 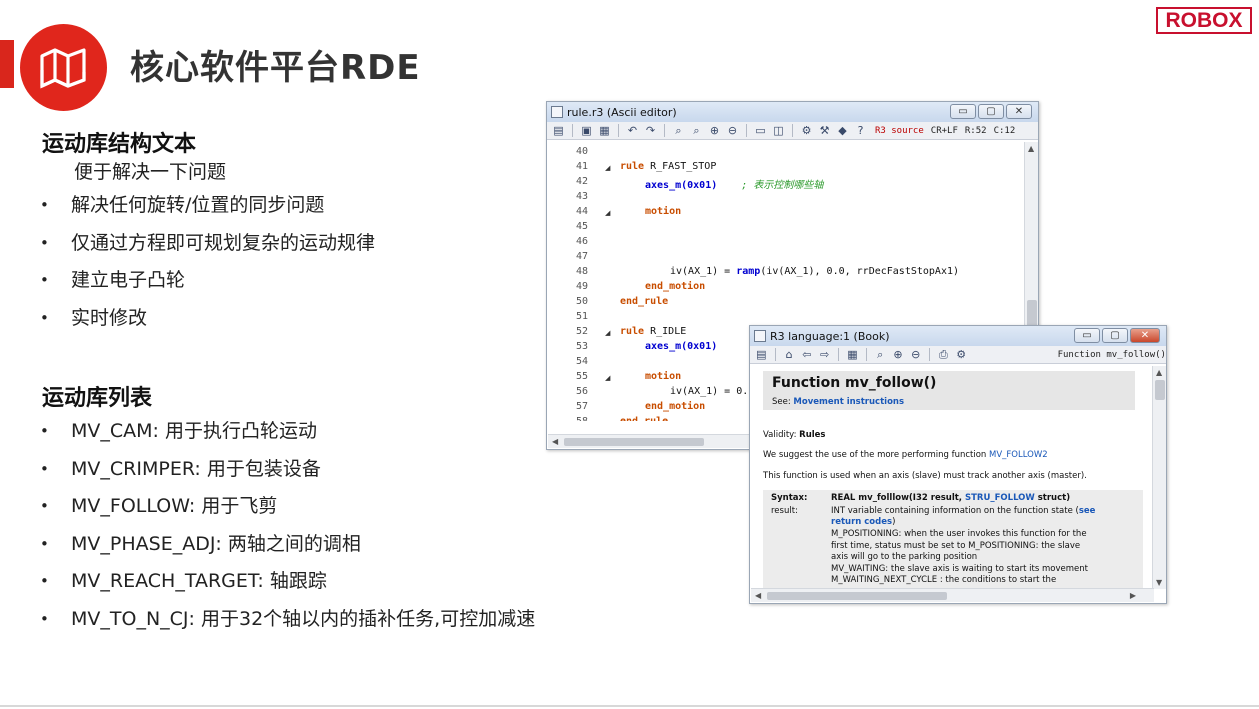 What do you see at coordinates (182, 205) in the screenshot?
I see `list-item: • 解决任何旋转/位置的同步问题` at bounding box center [182, 205].